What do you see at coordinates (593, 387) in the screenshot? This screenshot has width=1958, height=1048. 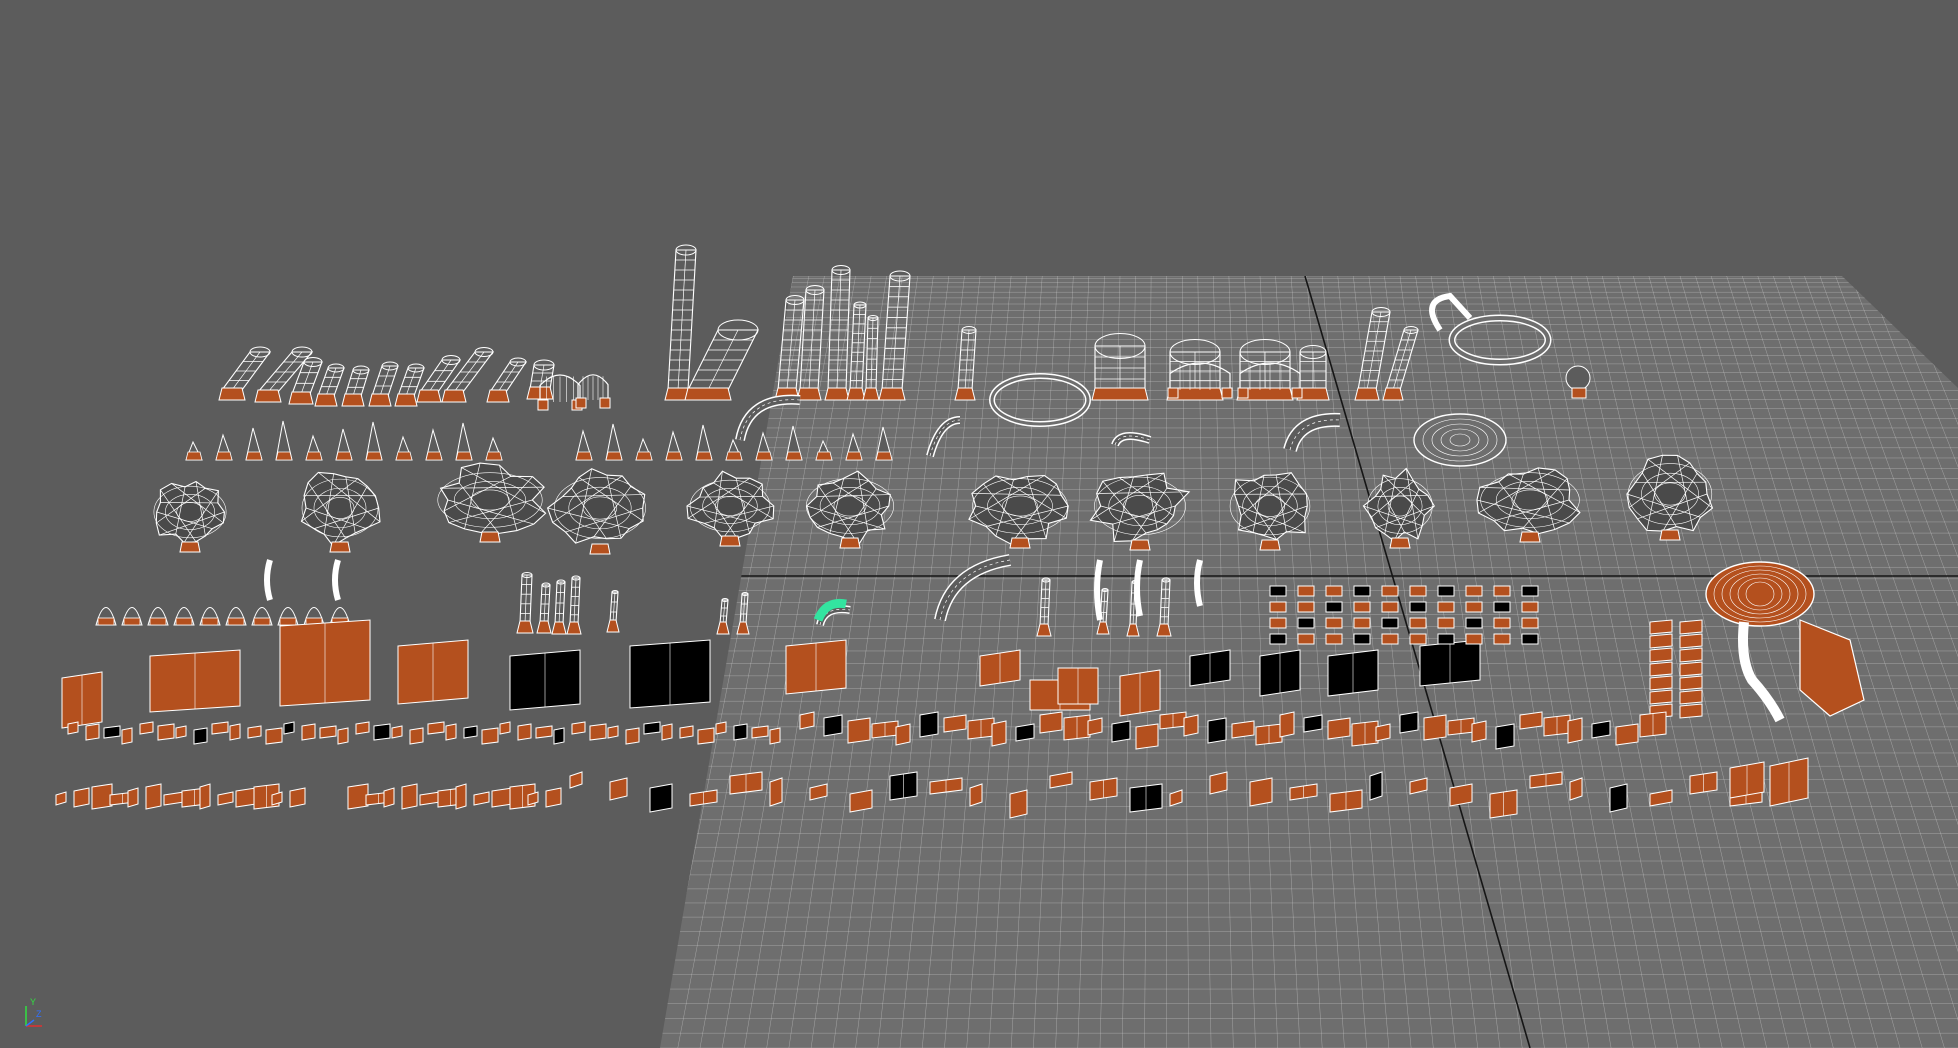 I see `arch-mesh` at bounding box center [593, 387].